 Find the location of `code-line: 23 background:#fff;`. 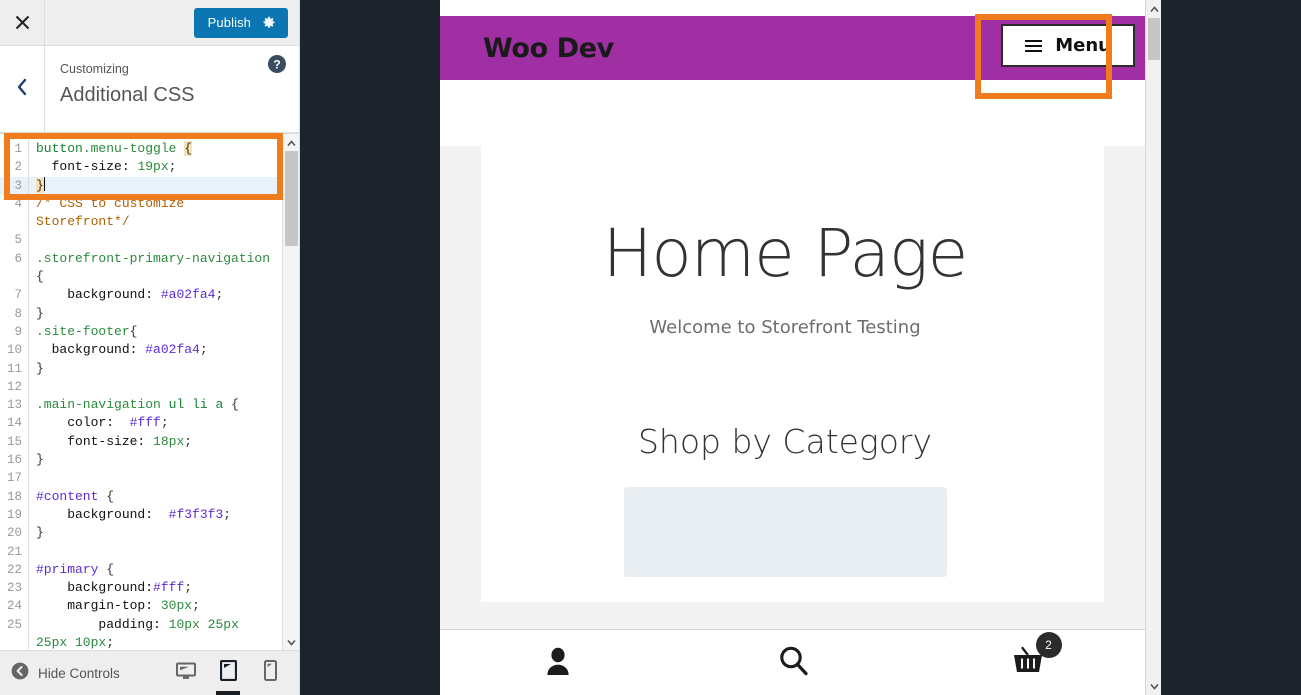

code-line: 23 background:#fff; is located at coordinates (141, 588).